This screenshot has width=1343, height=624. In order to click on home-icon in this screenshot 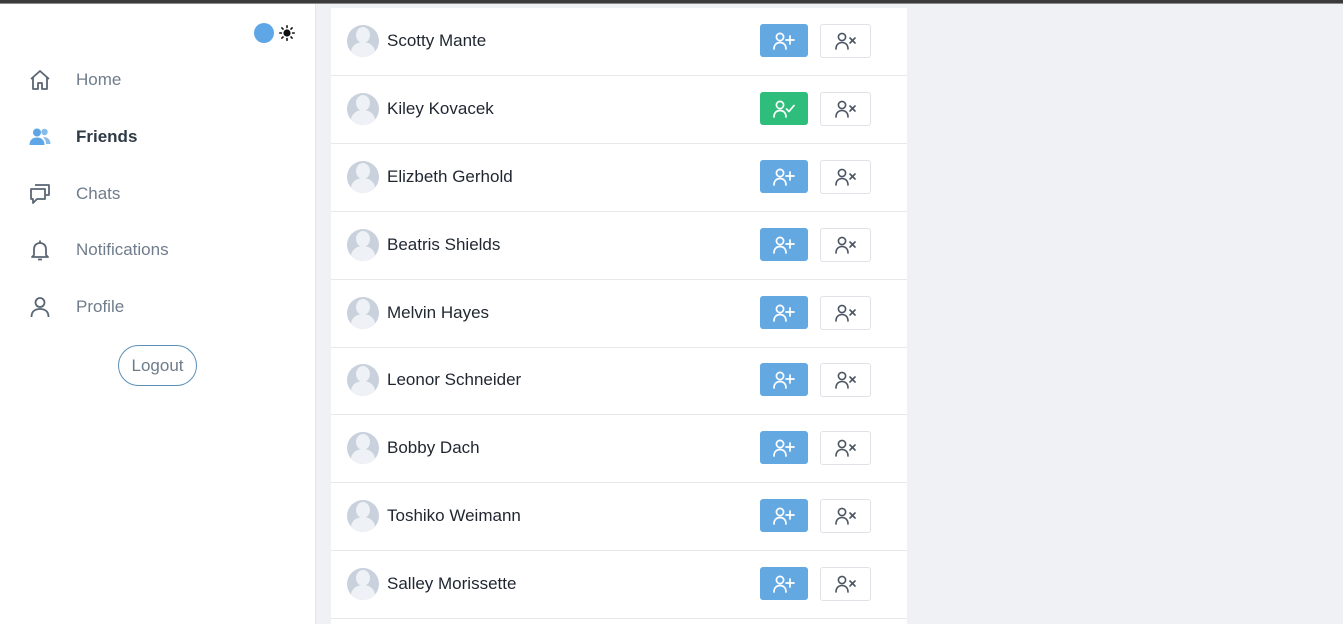, I will do `click(40, 80)`.